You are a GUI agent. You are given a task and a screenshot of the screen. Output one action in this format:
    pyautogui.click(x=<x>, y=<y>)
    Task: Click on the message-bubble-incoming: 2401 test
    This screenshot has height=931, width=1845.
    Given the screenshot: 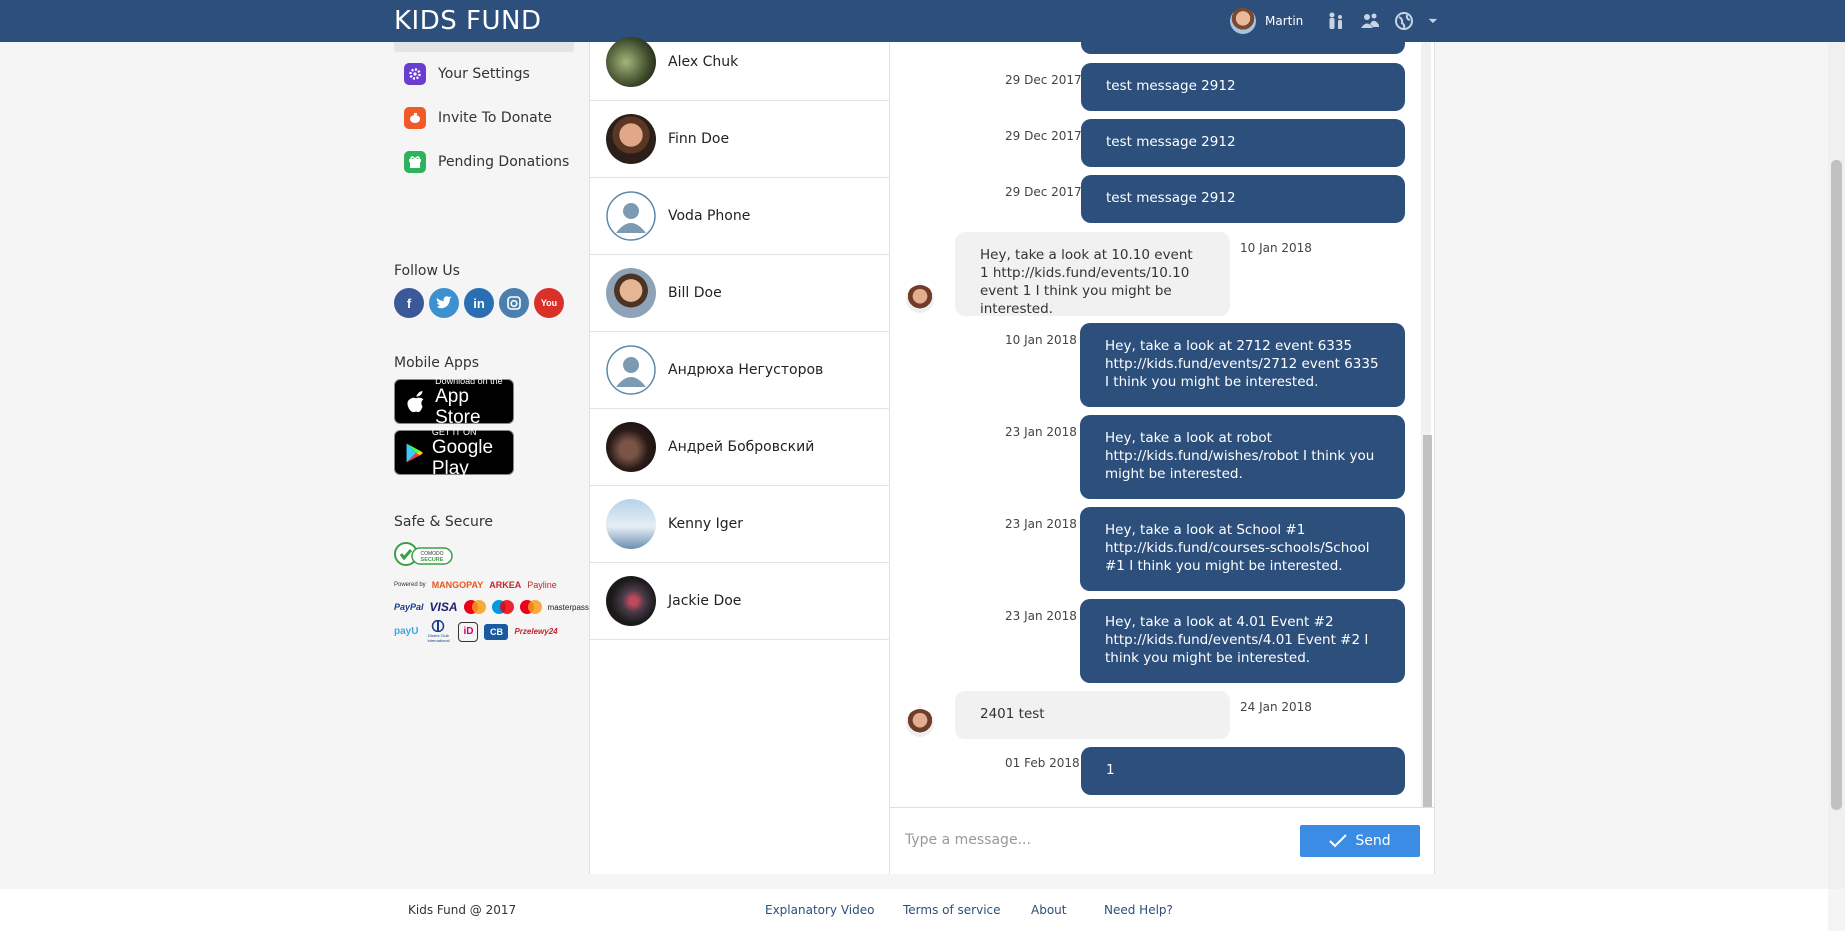 What is the action you would take?
    pyautogui.click(x=1092, y=715)
    